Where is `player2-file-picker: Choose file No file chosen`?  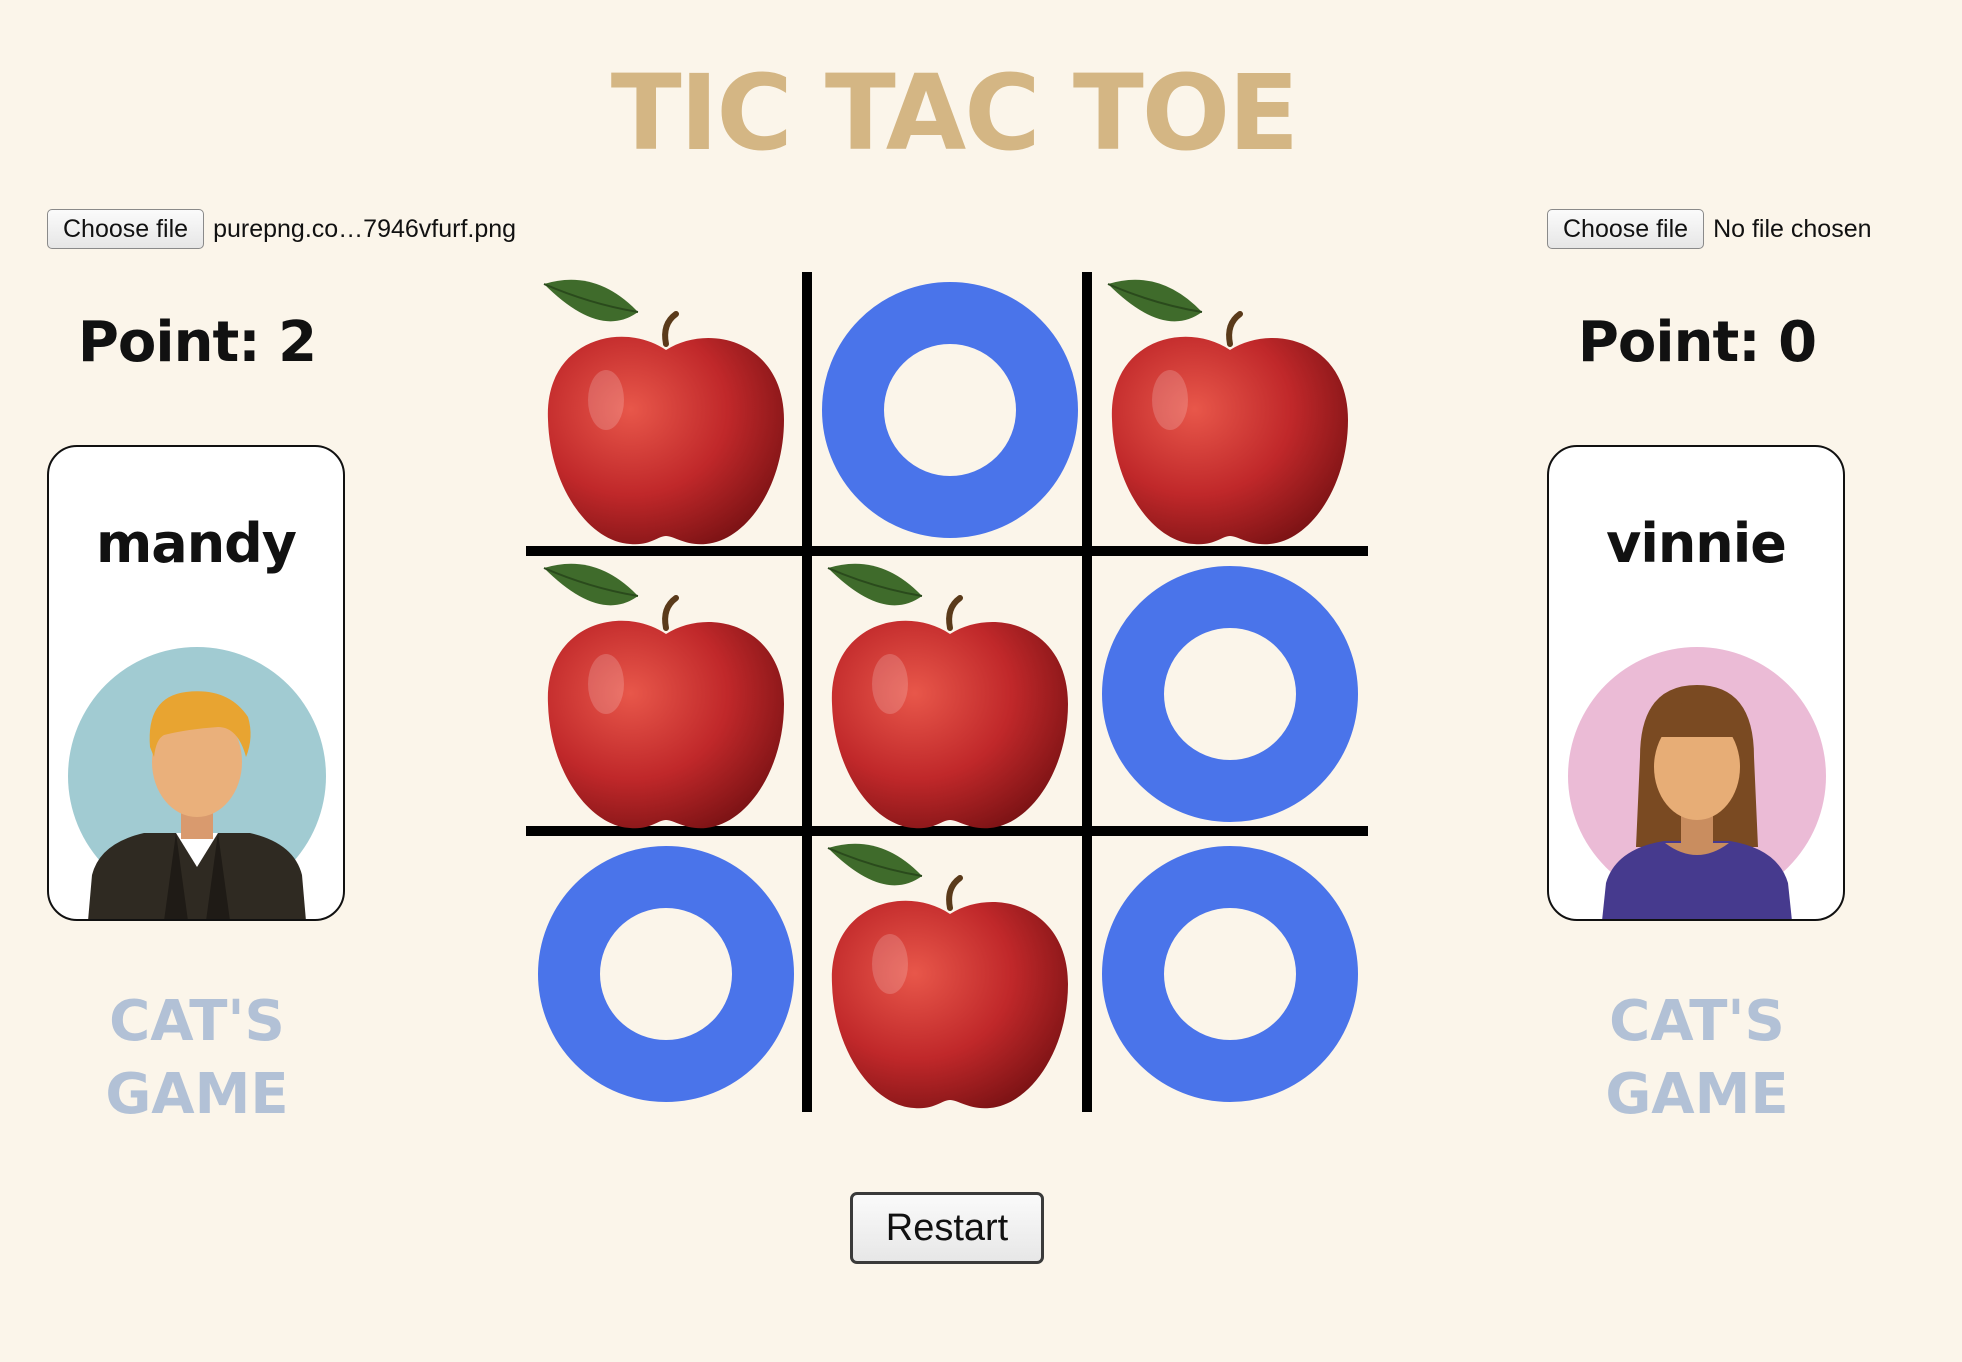
player2-file-picker: Choose file No file chosen is located at coordinates (1709, 229).